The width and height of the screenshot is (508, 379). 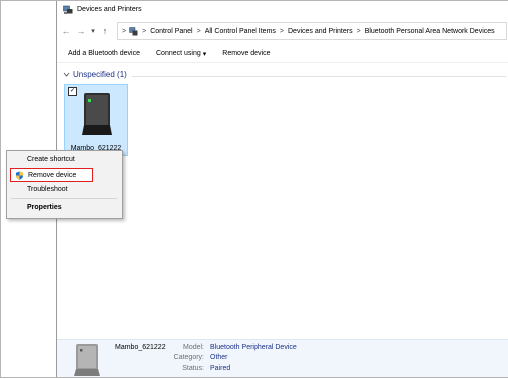 What do you see at coordinates (109, 9) in the screenshot?
I see `window-title: Devices and Printers` at bounding box center [109, 9].